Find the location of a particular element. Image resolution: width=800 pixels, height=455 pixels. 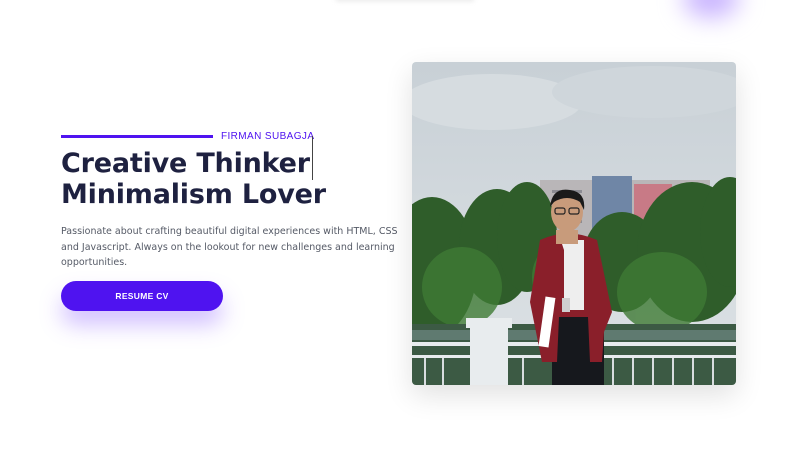

decorative-blob is located at coordinates (405, 1).